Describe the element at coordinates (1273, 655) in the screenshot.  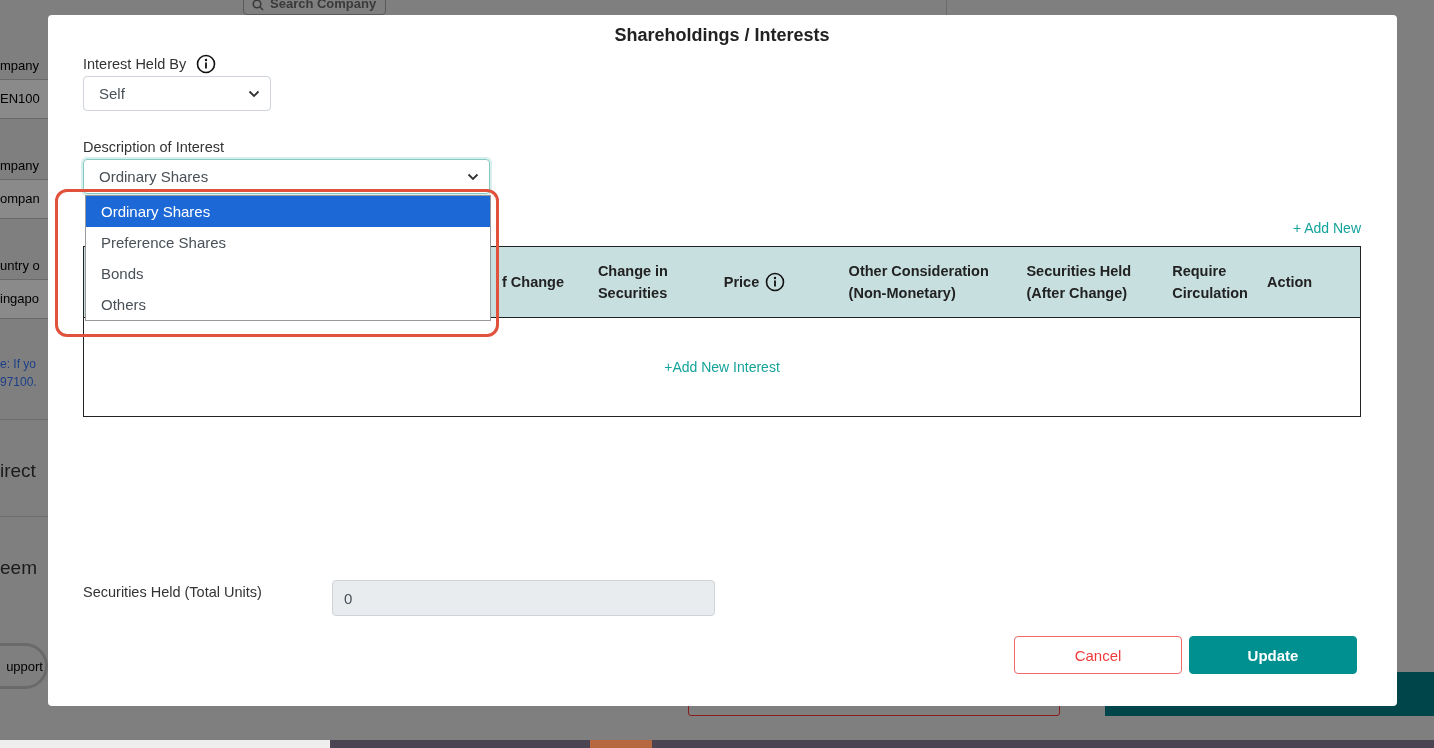
I see `update-button: Update` at that location.